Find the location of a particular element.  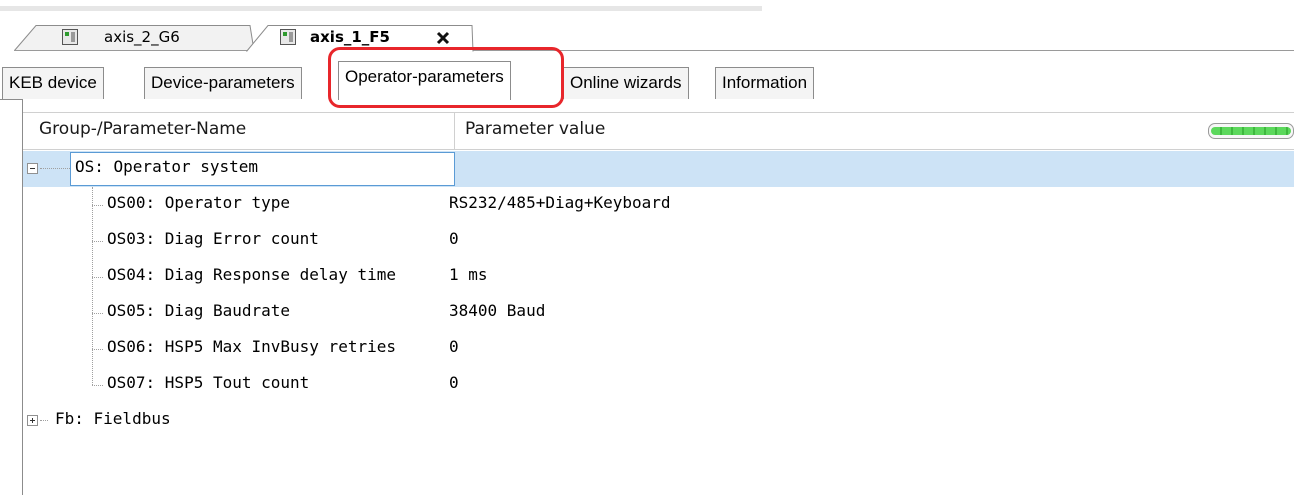

grid-header: Group-/Parameter-Name Parameter value is located at coordinates (658, 131).